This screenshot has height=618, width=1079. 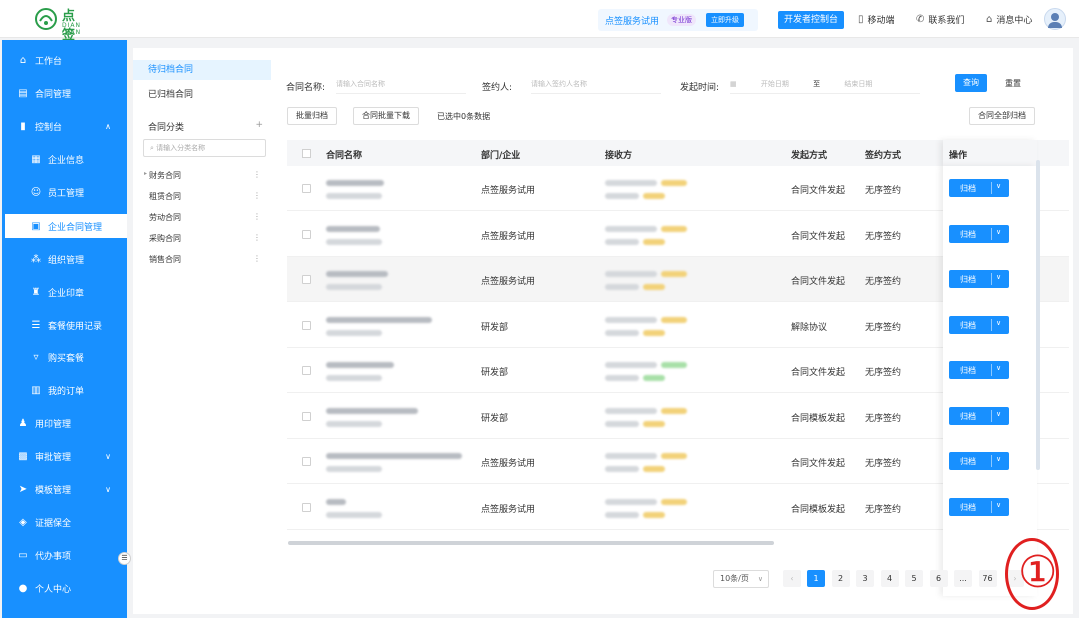 I want to click on contract-name-input: 请输入合同名称, so click(x=401, y=84).